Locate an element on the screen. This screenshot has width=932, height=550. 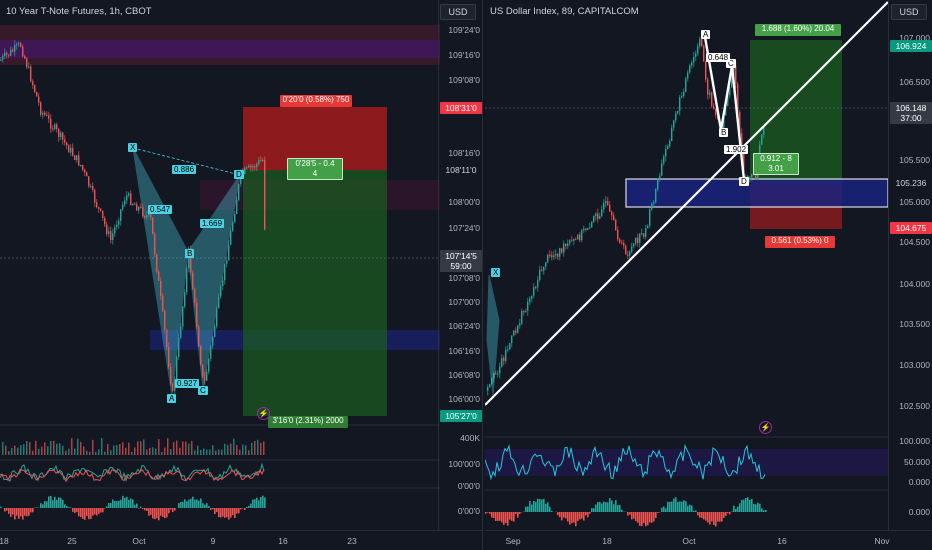
right-time-axis: Sep 18 Oct 16 Nov is located at coordinates (708, 540).